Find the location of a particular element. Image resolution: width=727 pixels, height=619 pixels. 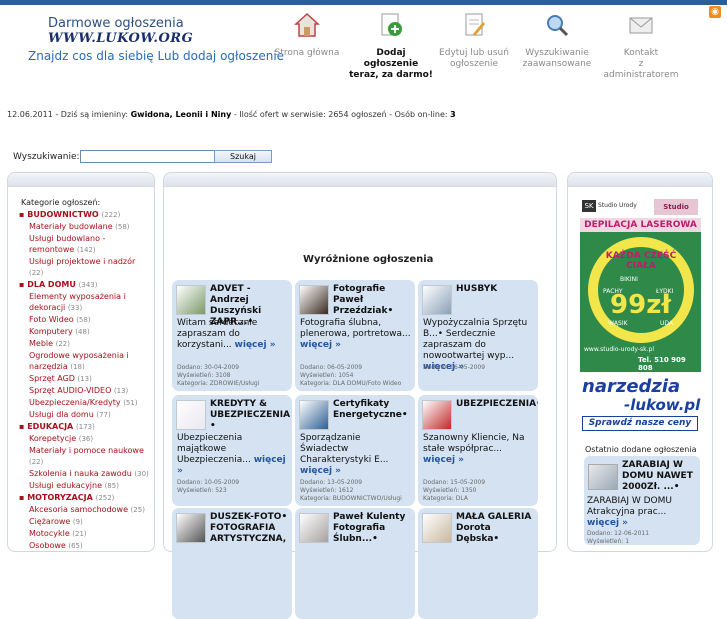

card-title: Fotografie Paweł Przeździak• is located at coordinates (372, 300).